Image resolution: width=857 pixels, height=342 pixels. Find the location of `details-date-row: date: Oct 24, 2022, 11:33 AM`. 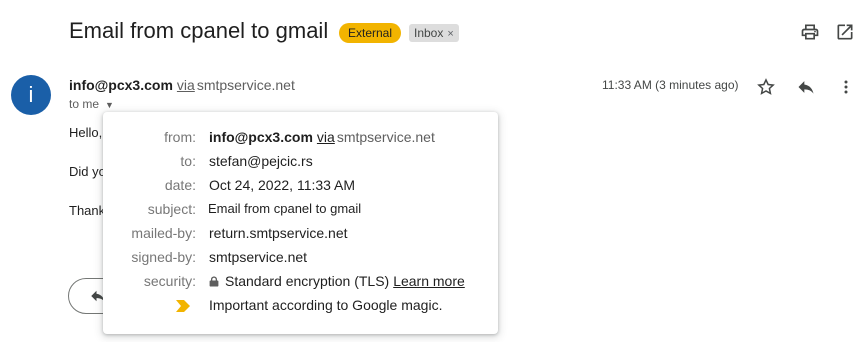

details-date-row: date: Oct 24, 2022, 11:33 AM is located at coordinates (300, 187).